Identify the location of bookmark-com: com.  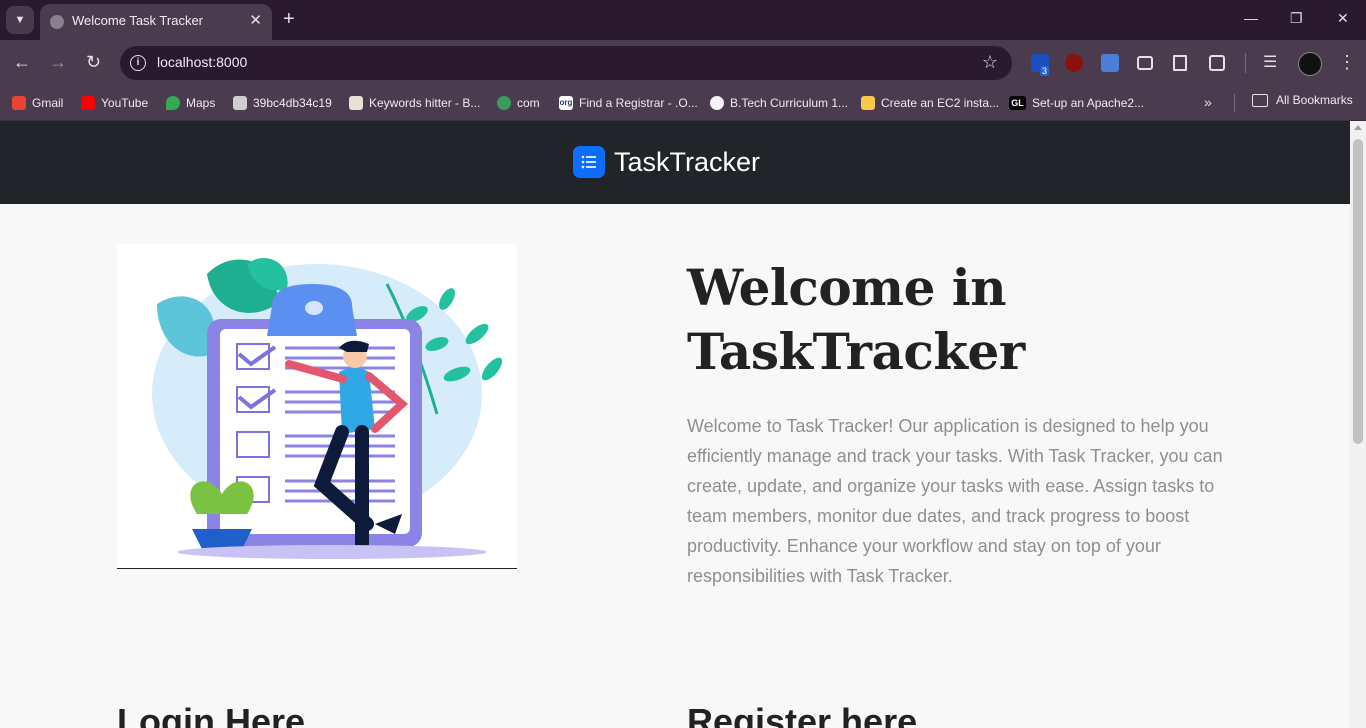
(518, 103).